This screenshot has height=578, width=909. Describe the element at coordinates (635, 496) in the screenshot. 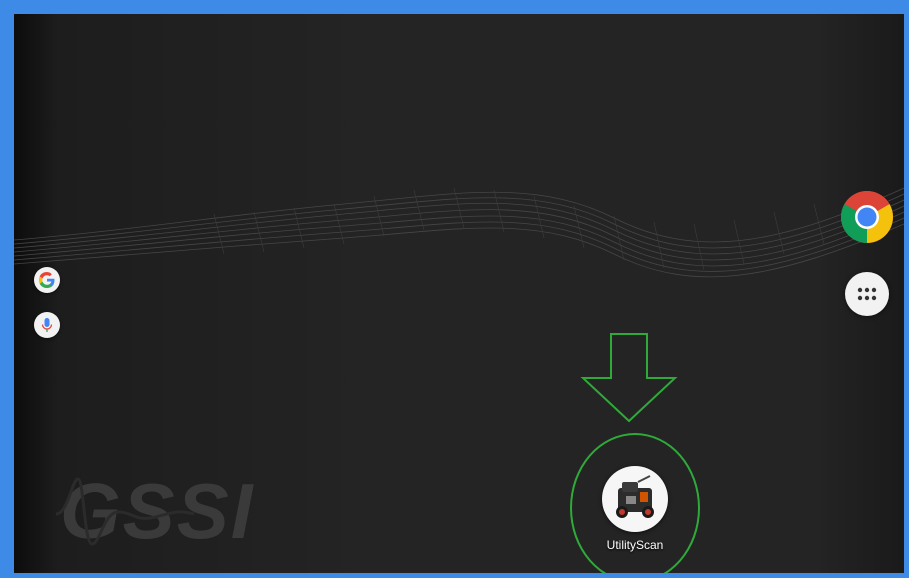

I see `utilityscan-device-icon` at that location.